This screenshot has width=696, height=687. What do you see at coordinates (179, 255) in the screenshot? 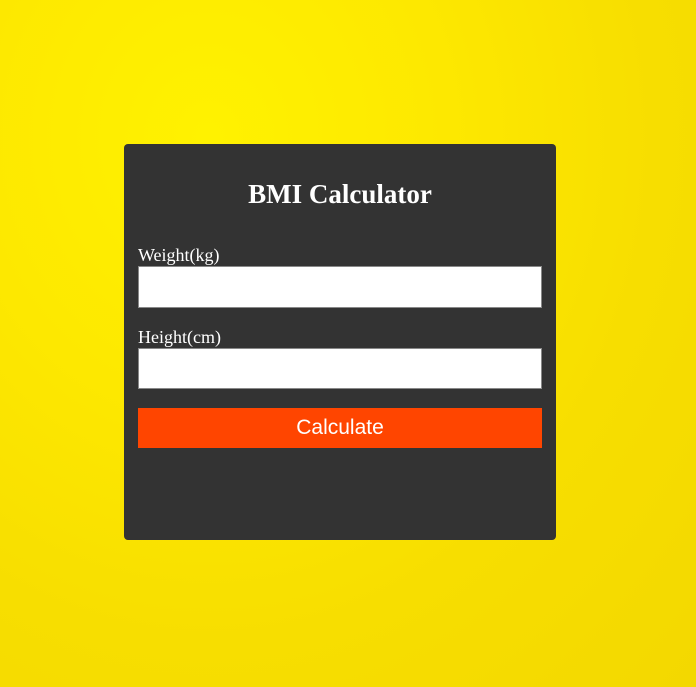
I see `weight-label: Weight(kg)` at bounding box center [179, 255].